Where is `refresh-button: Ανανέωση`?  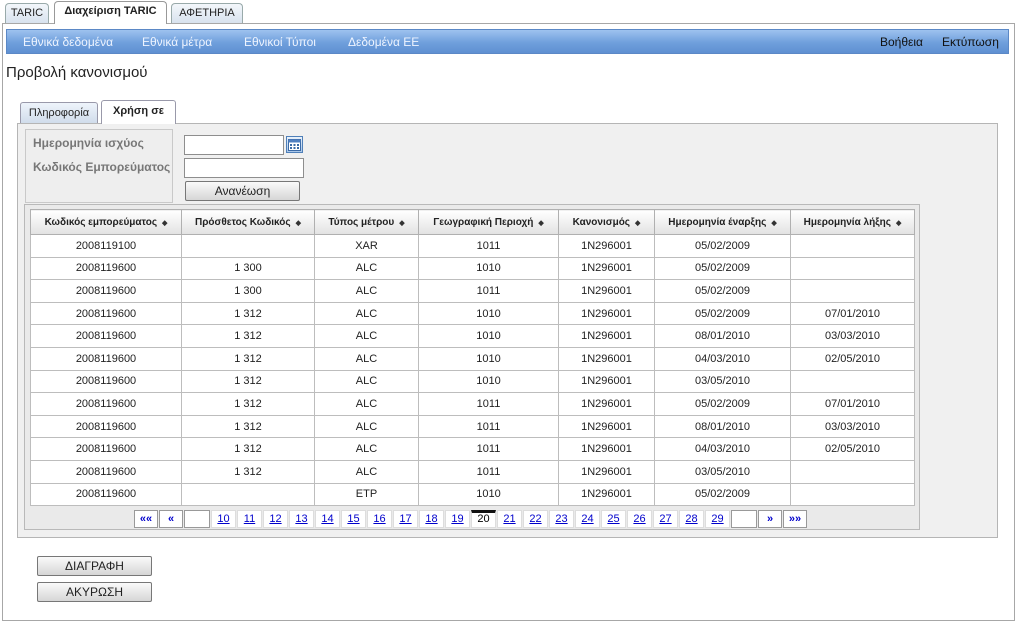
refresh-button: Ανανέωση is located at coordinates (242, 191).